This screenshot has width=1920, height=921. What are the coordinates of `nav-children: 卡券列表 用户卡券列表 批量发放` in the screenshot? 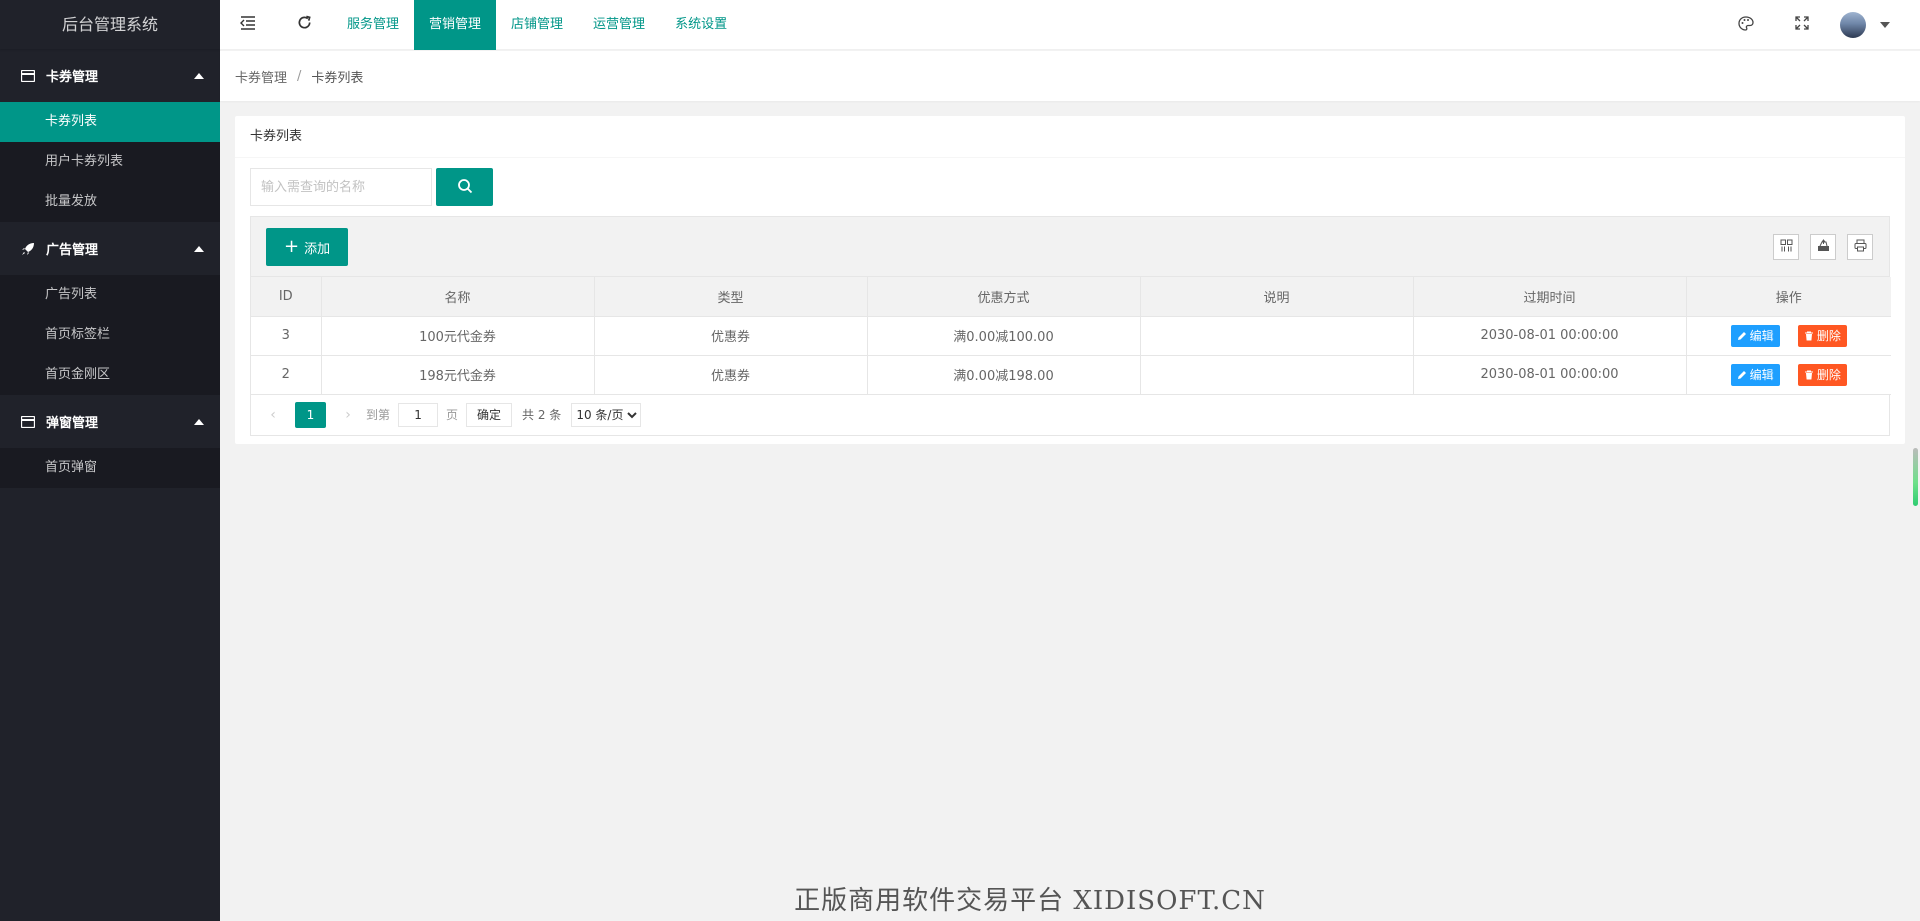 It's located at (110, 162).